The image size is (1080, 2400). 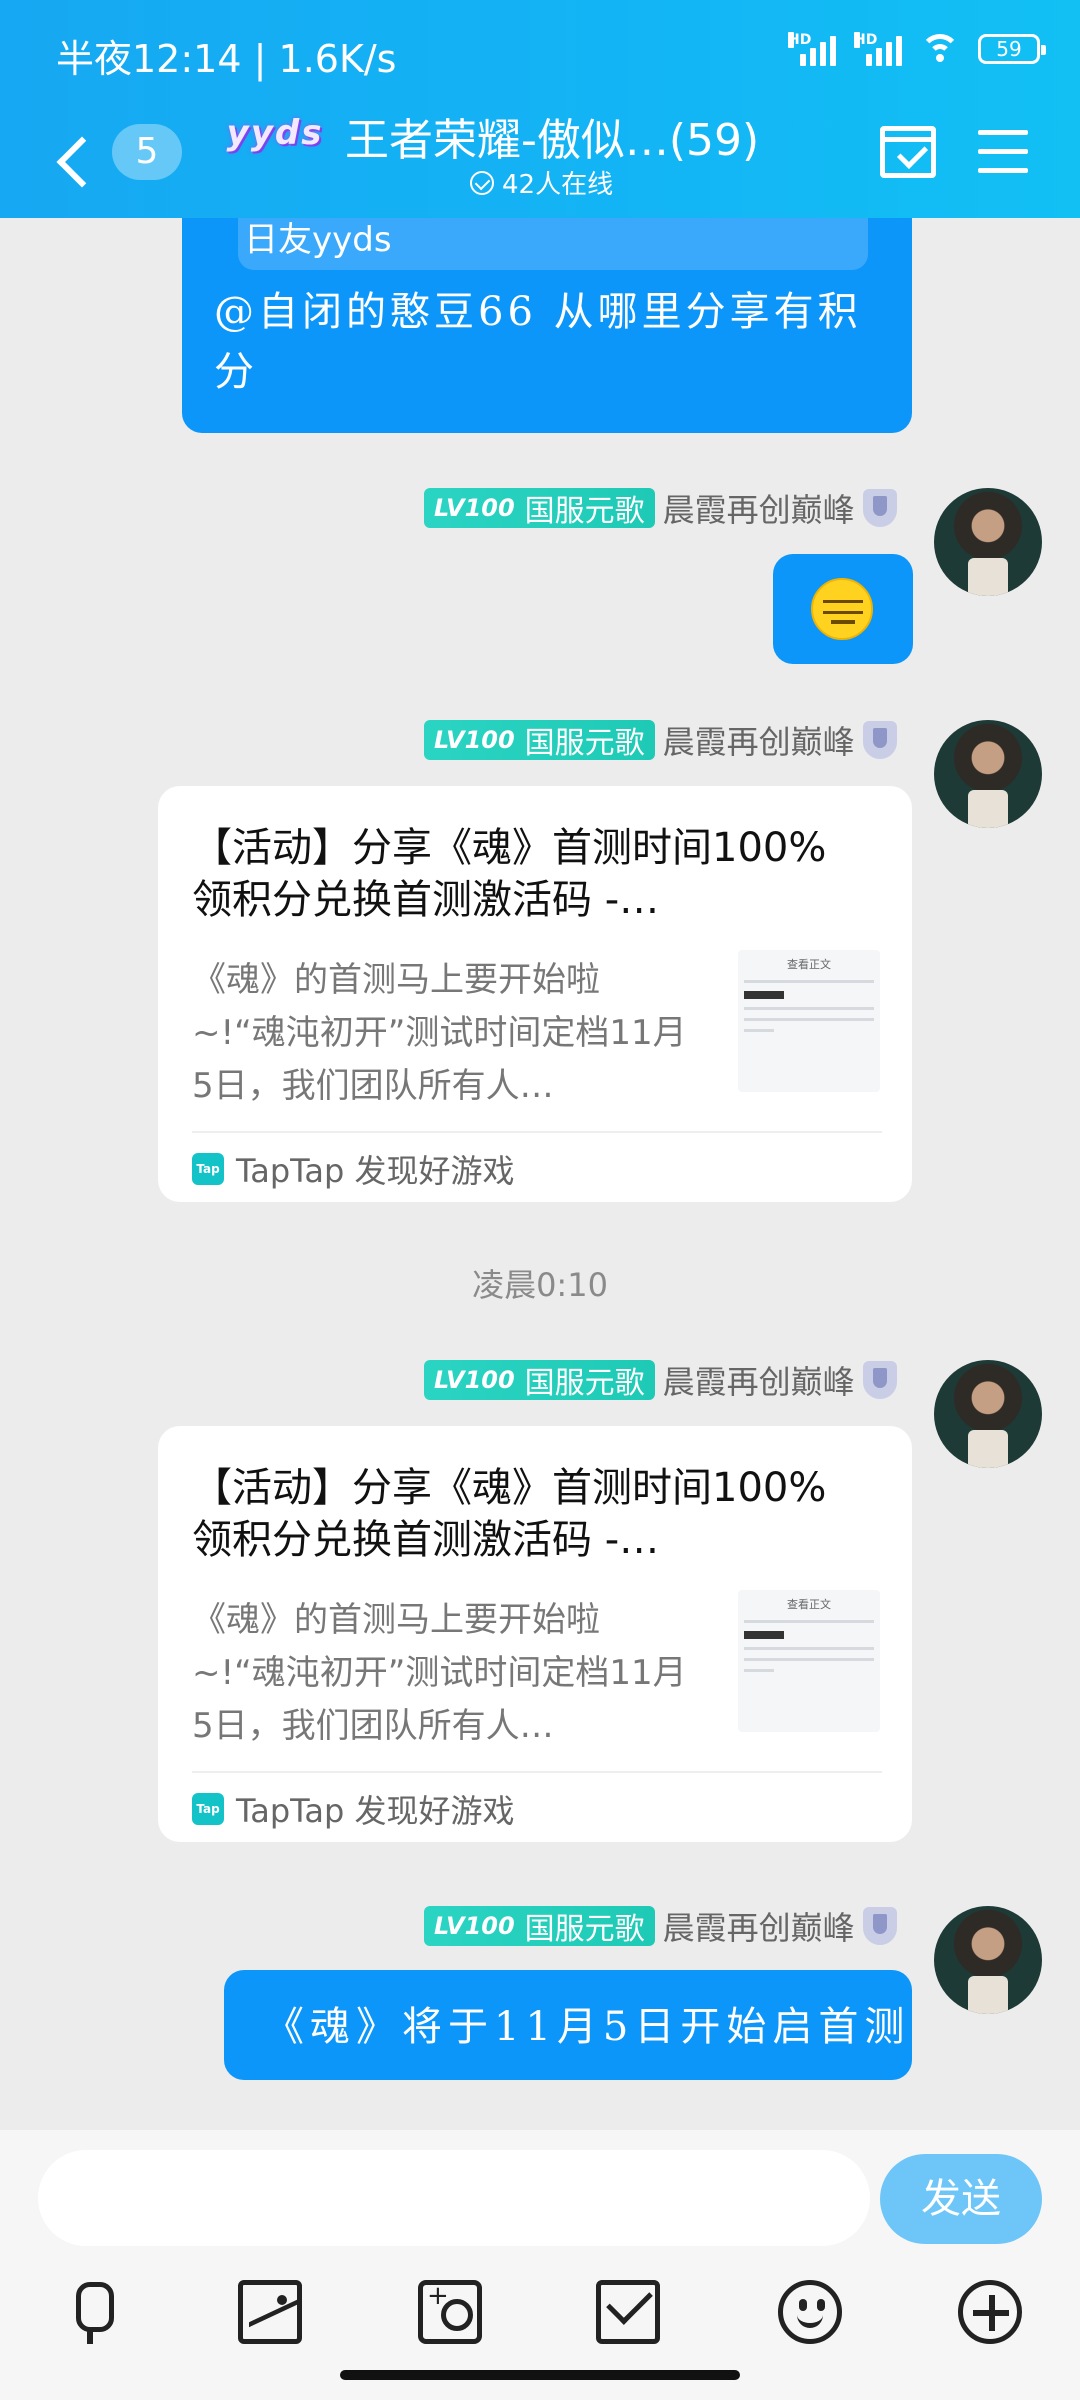 I want to click on calendar-check-icon, so click(x=908, y=152).